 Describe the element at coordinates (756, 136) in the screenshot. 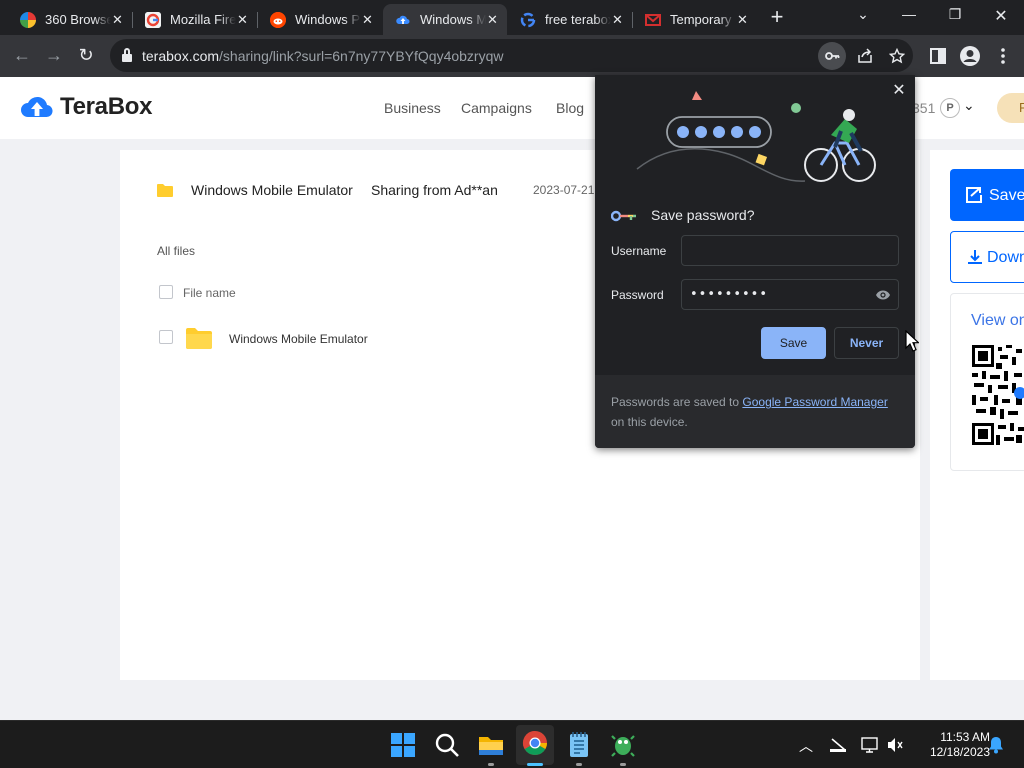

I see `cyclist-illustration` at that location.